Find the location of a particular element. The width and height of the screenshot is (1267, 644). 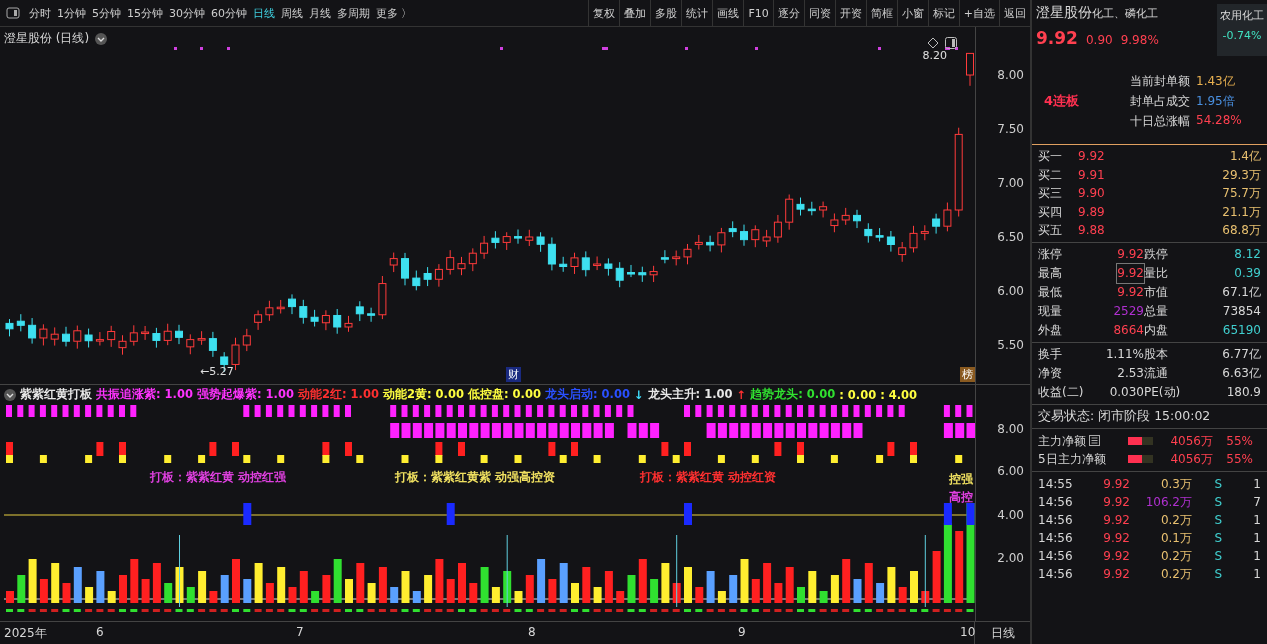

high-price-label: 8.20 is located at coordinates (934, 55).